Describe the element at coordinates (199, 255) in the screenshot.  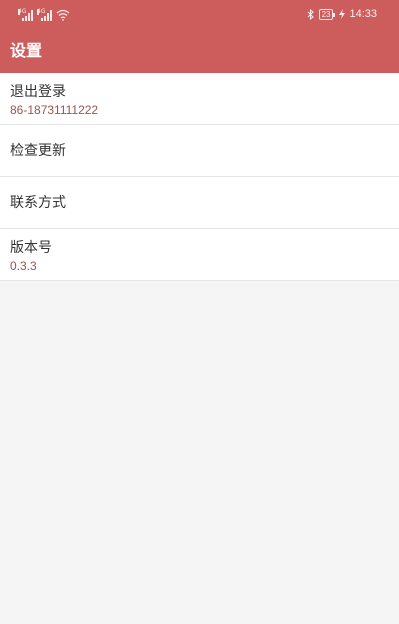
I see `settings-item-version: 版本号 0.3.3` at that location.